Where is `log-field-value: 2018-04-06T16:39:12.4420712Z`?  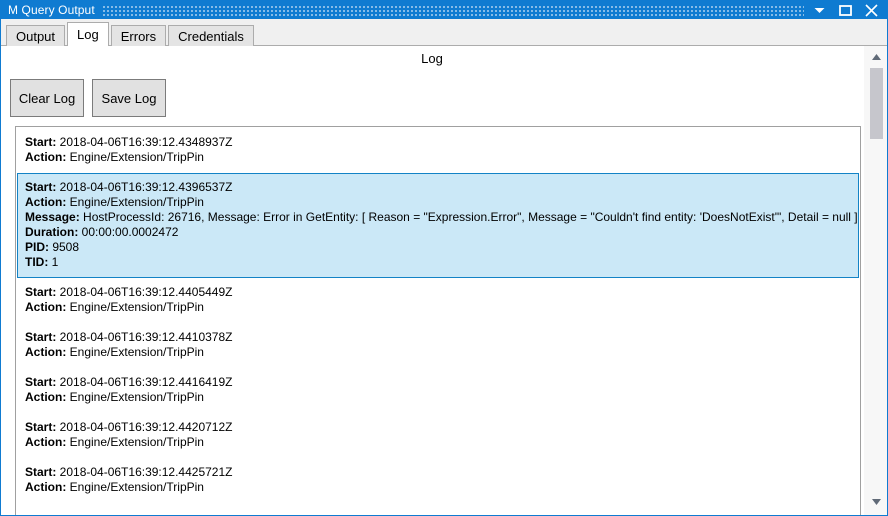 log-field-value: 2018-04-06T16:39:12.4420712Z is located at coordinates (144, 427).